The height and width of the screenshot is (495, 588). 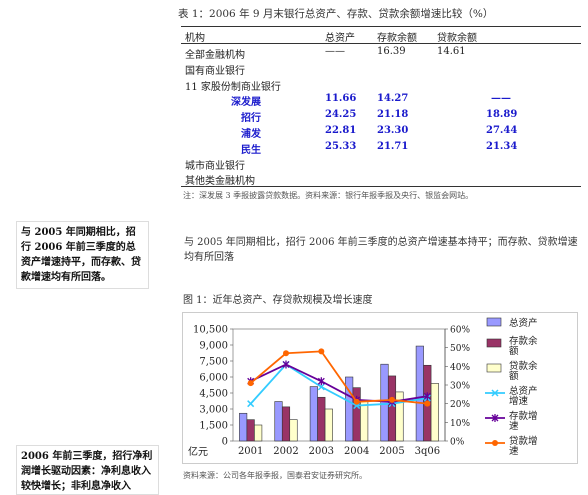 What do you see at coordinates (519, 401) in the screenshot?
I see `legend-label-cont: 增速` at bounding box center [519, 401].